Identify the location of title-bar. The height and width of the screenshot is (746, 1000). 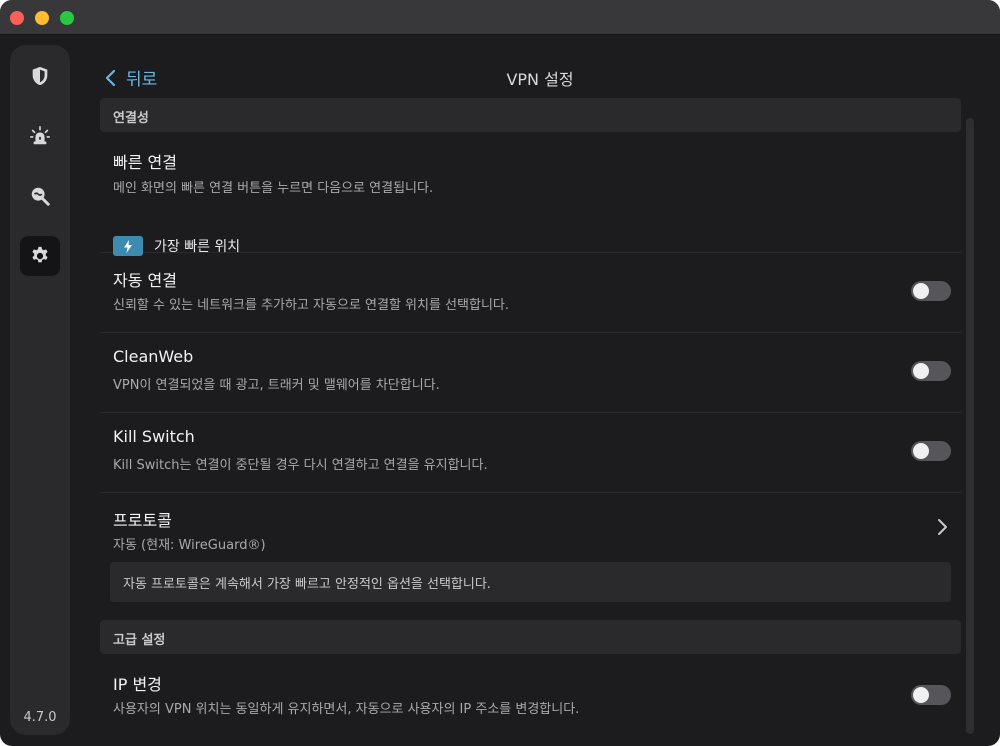
(500, 17).